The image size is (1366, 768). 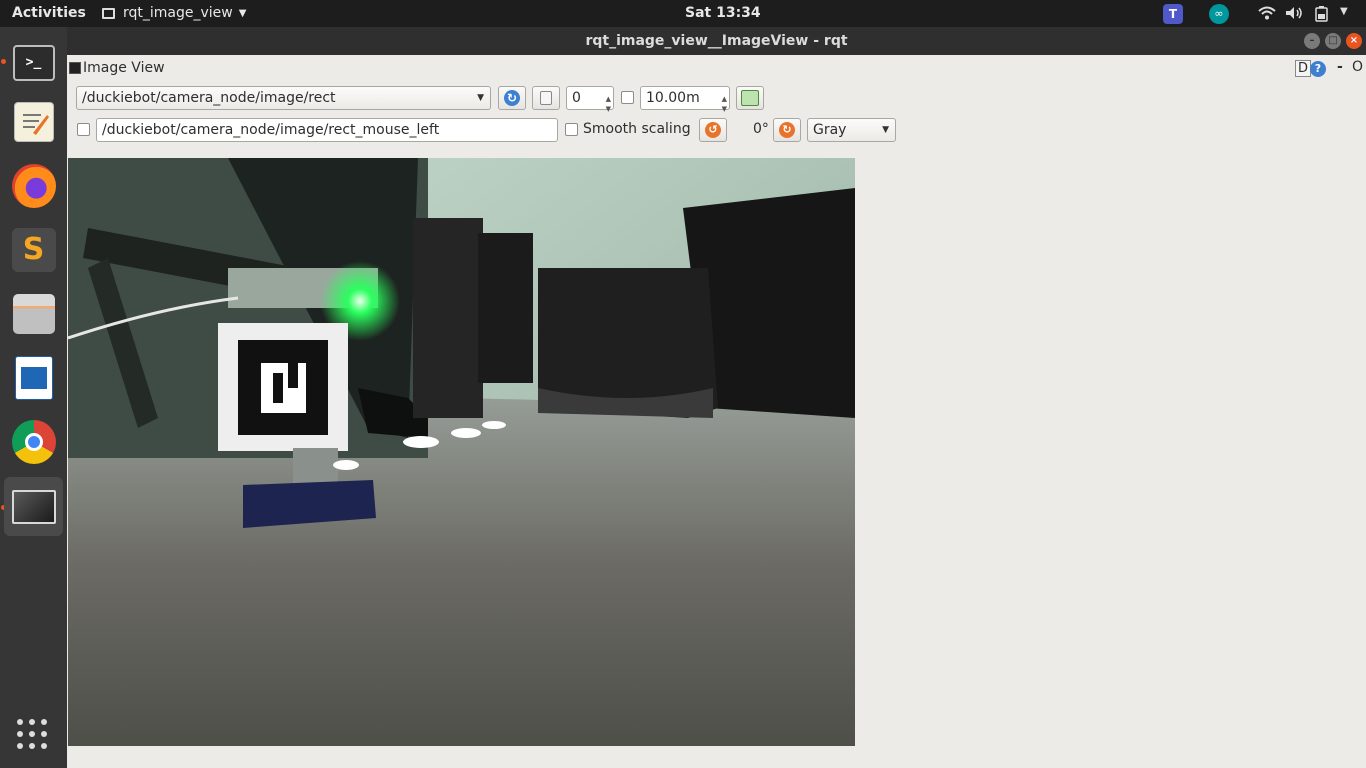 What do you see at coordinates (1354, 41) in the screenshot?
I see `close-icon: ×` at bounding box center [1354, 41].